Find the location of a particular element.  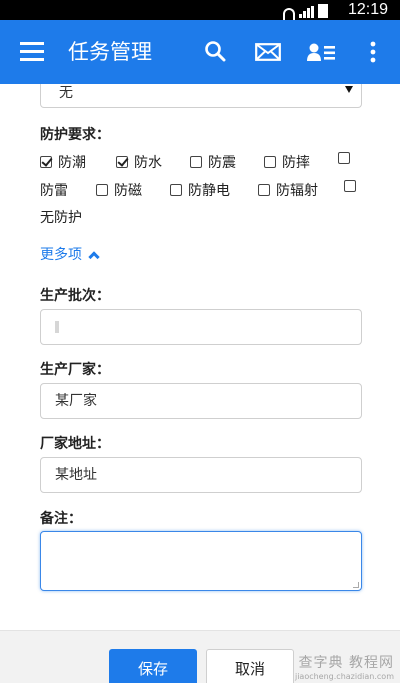

watermark-text: 查字典 教程网 is located at coordinates (346, 663).